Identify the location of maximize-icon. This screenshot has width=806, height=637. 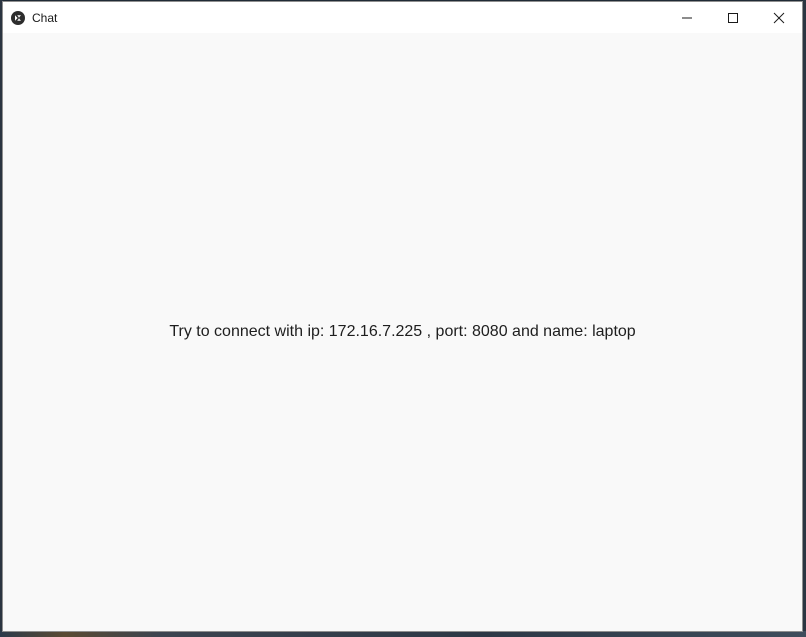
(733, 17).